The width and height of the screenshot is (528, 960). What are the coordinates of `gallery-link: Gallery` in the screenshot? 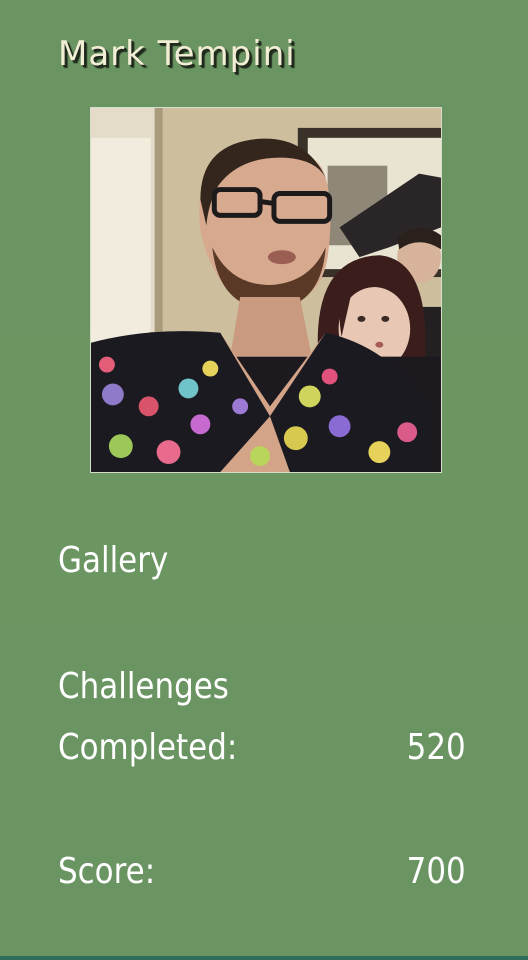 It's located at (113, 560).